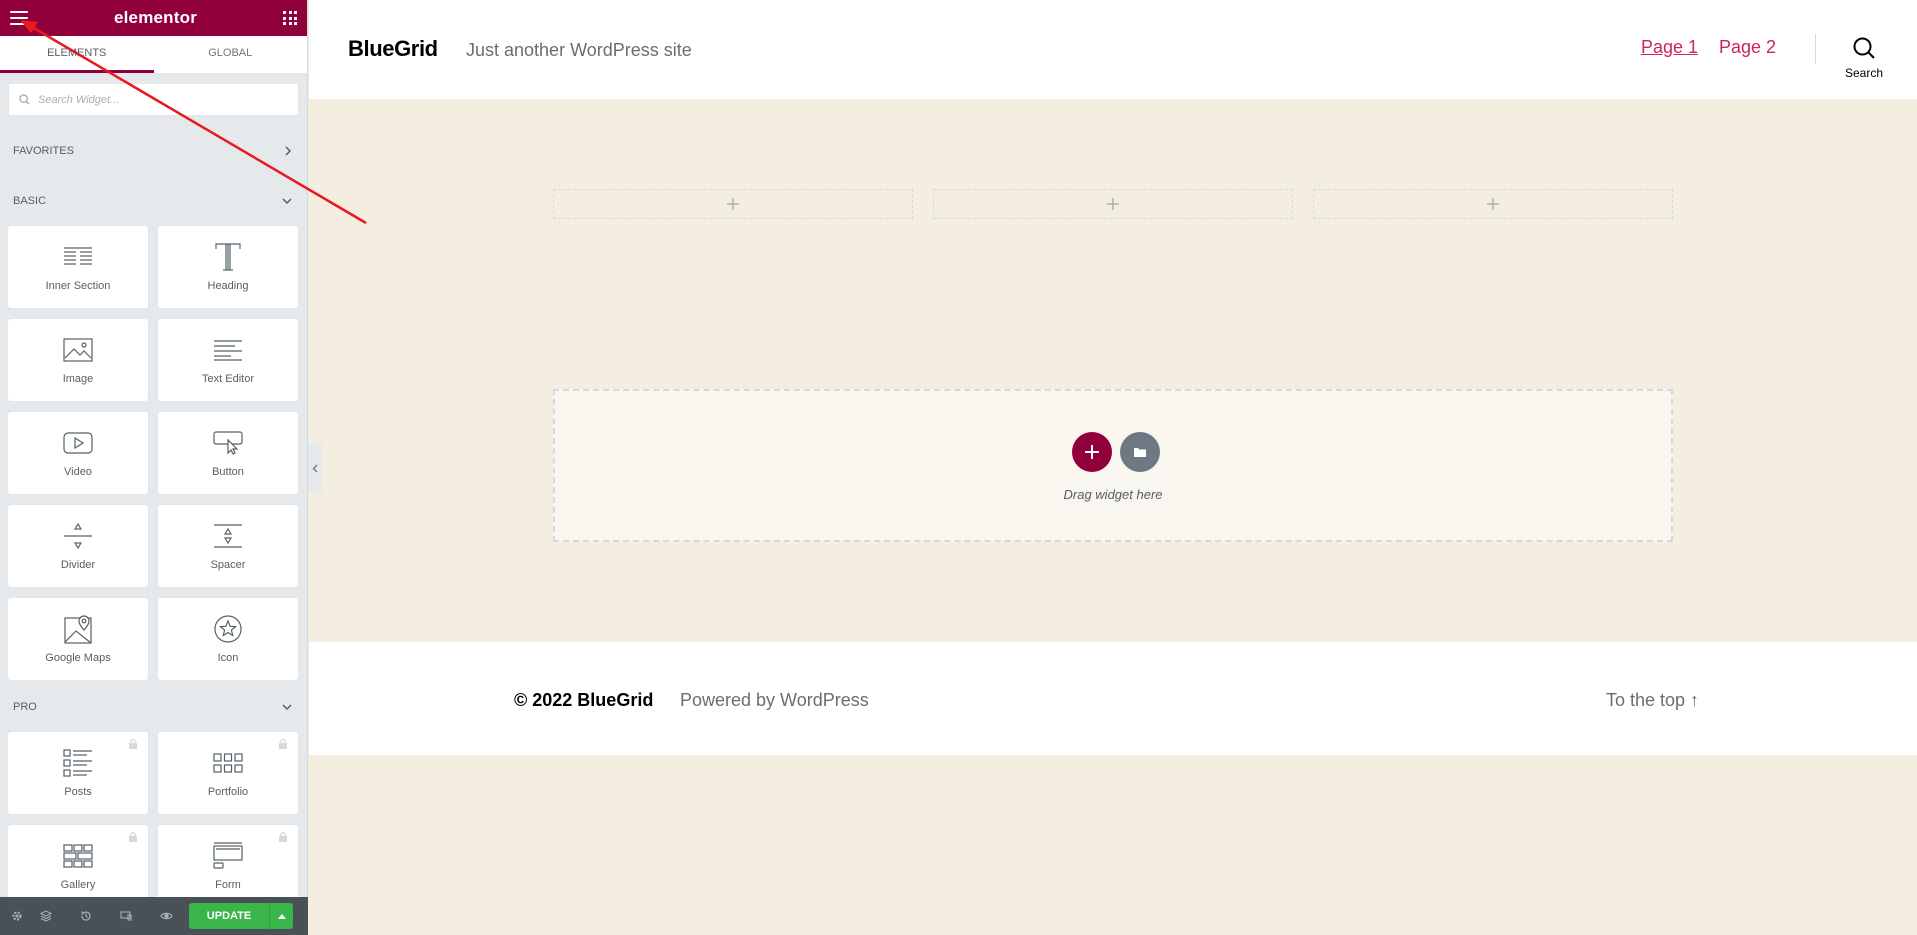 This screenshot has height=935, width=1917. What do you see at coordinates (228, 658) in the screenshot?
I see `widget-label: Icon` at bounding box center [228, 658].